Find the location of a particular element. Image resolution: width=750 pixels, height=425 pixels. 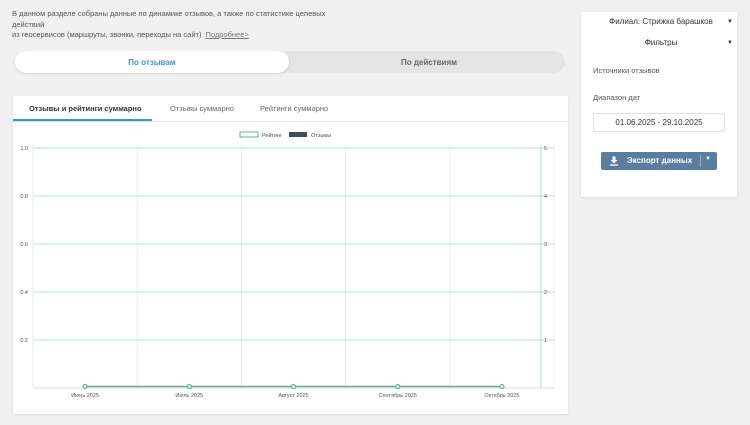

y-right-tick-label: 4 is located at coordinates (545, 197).